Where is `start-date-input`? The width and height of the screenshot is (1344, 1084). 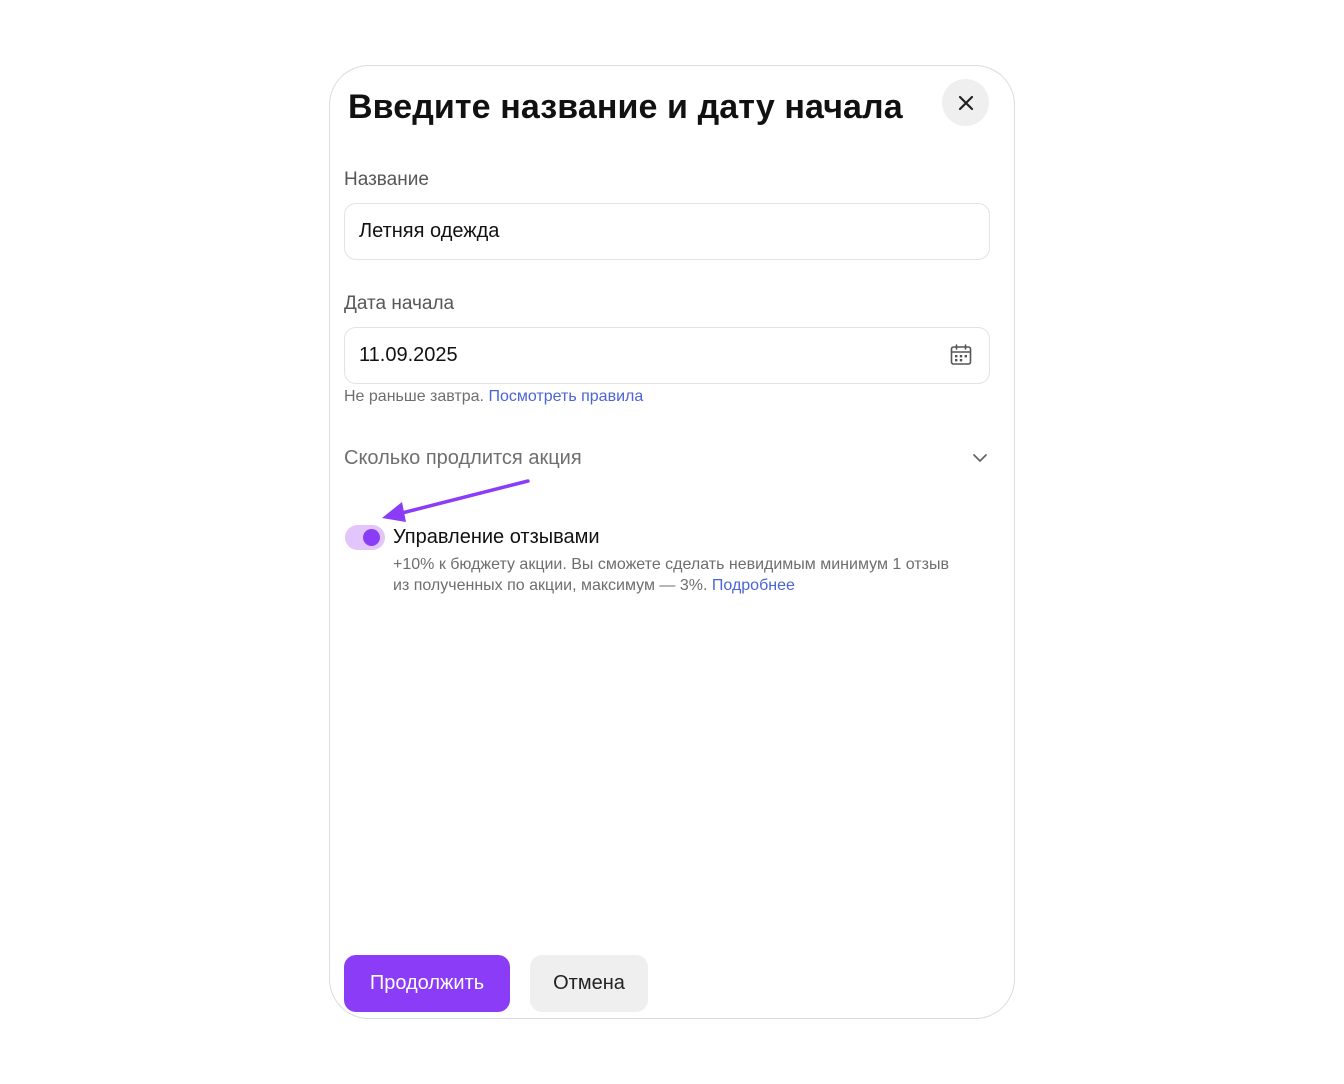 start-date-input is located at coordinates (639, 355).